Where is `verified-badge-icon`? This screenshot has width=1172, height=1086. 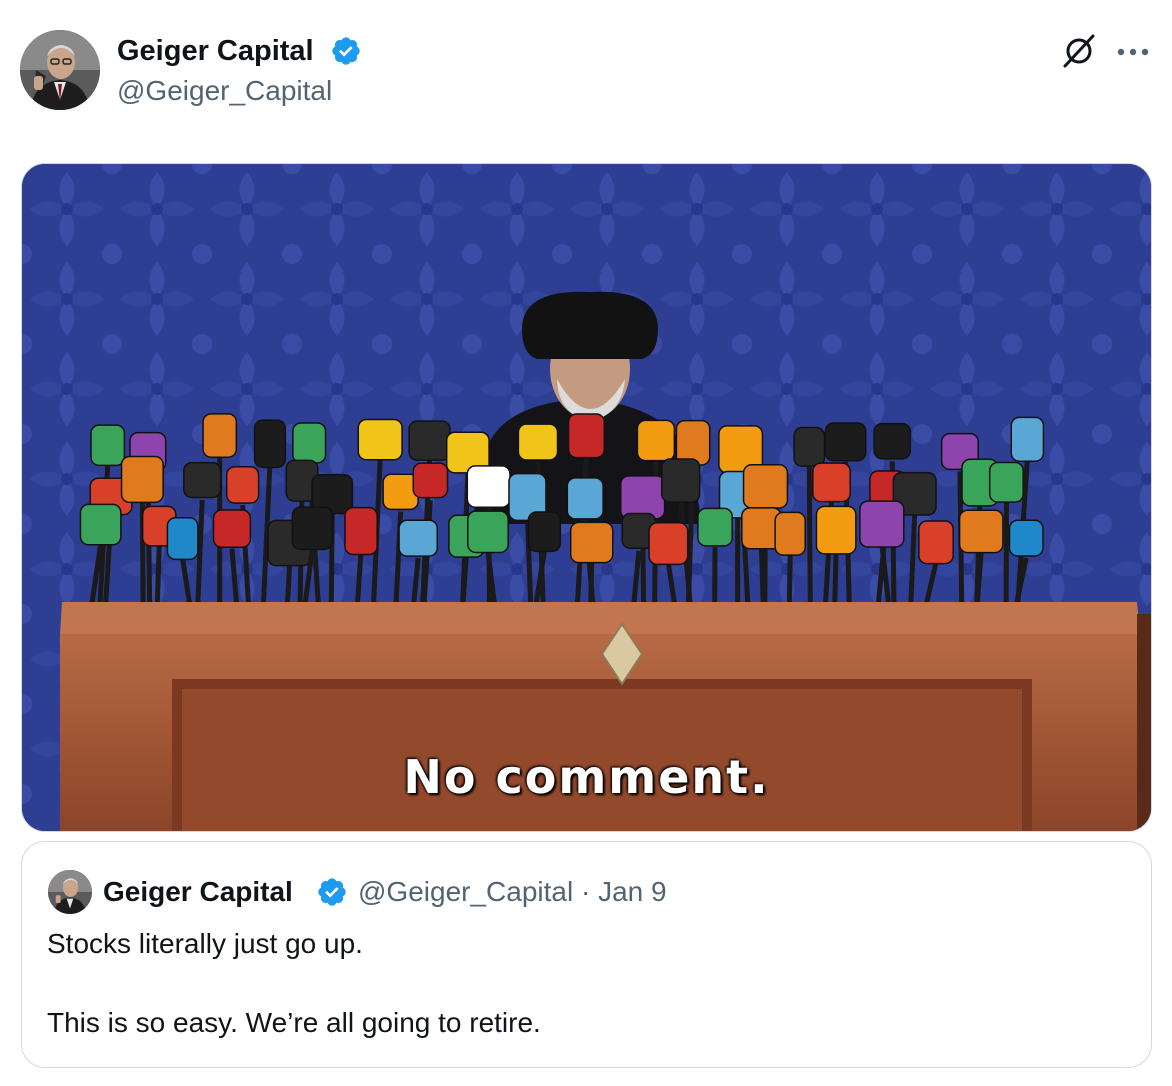
verified-badge-icon is located at coordinates (346, 51).